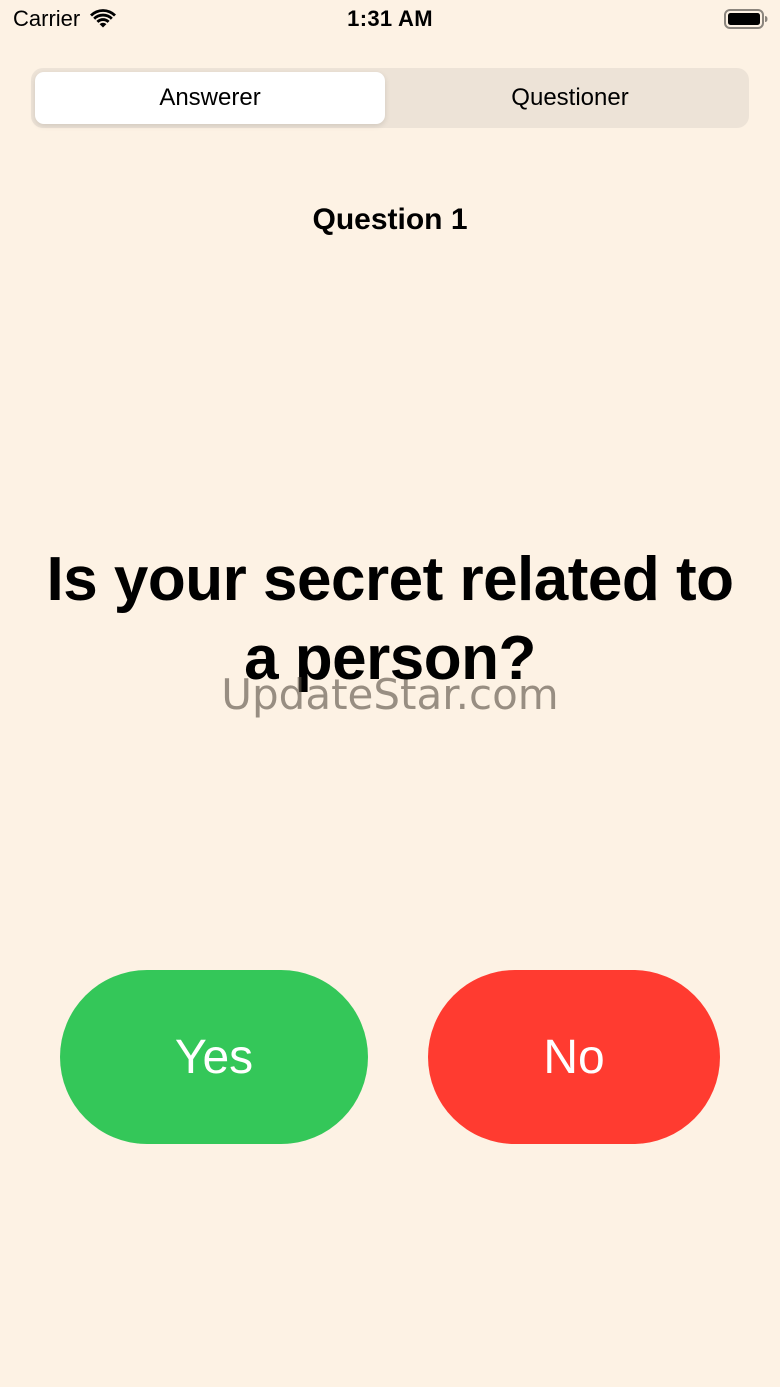 The width and height of the screenshot is (780, 1387). I want to click on yes-button: Yes, so click(214, 1057).